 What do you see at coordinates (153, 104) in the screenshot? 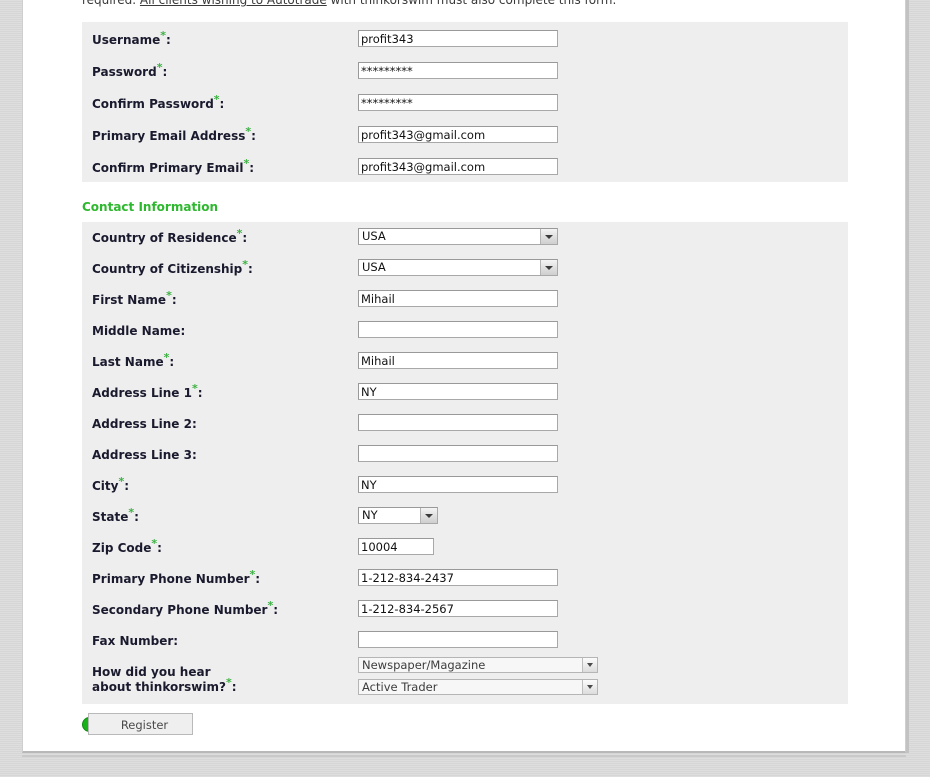
I see `confirm-password-label-text: Confirm Password` at bounding box center [153, 104].